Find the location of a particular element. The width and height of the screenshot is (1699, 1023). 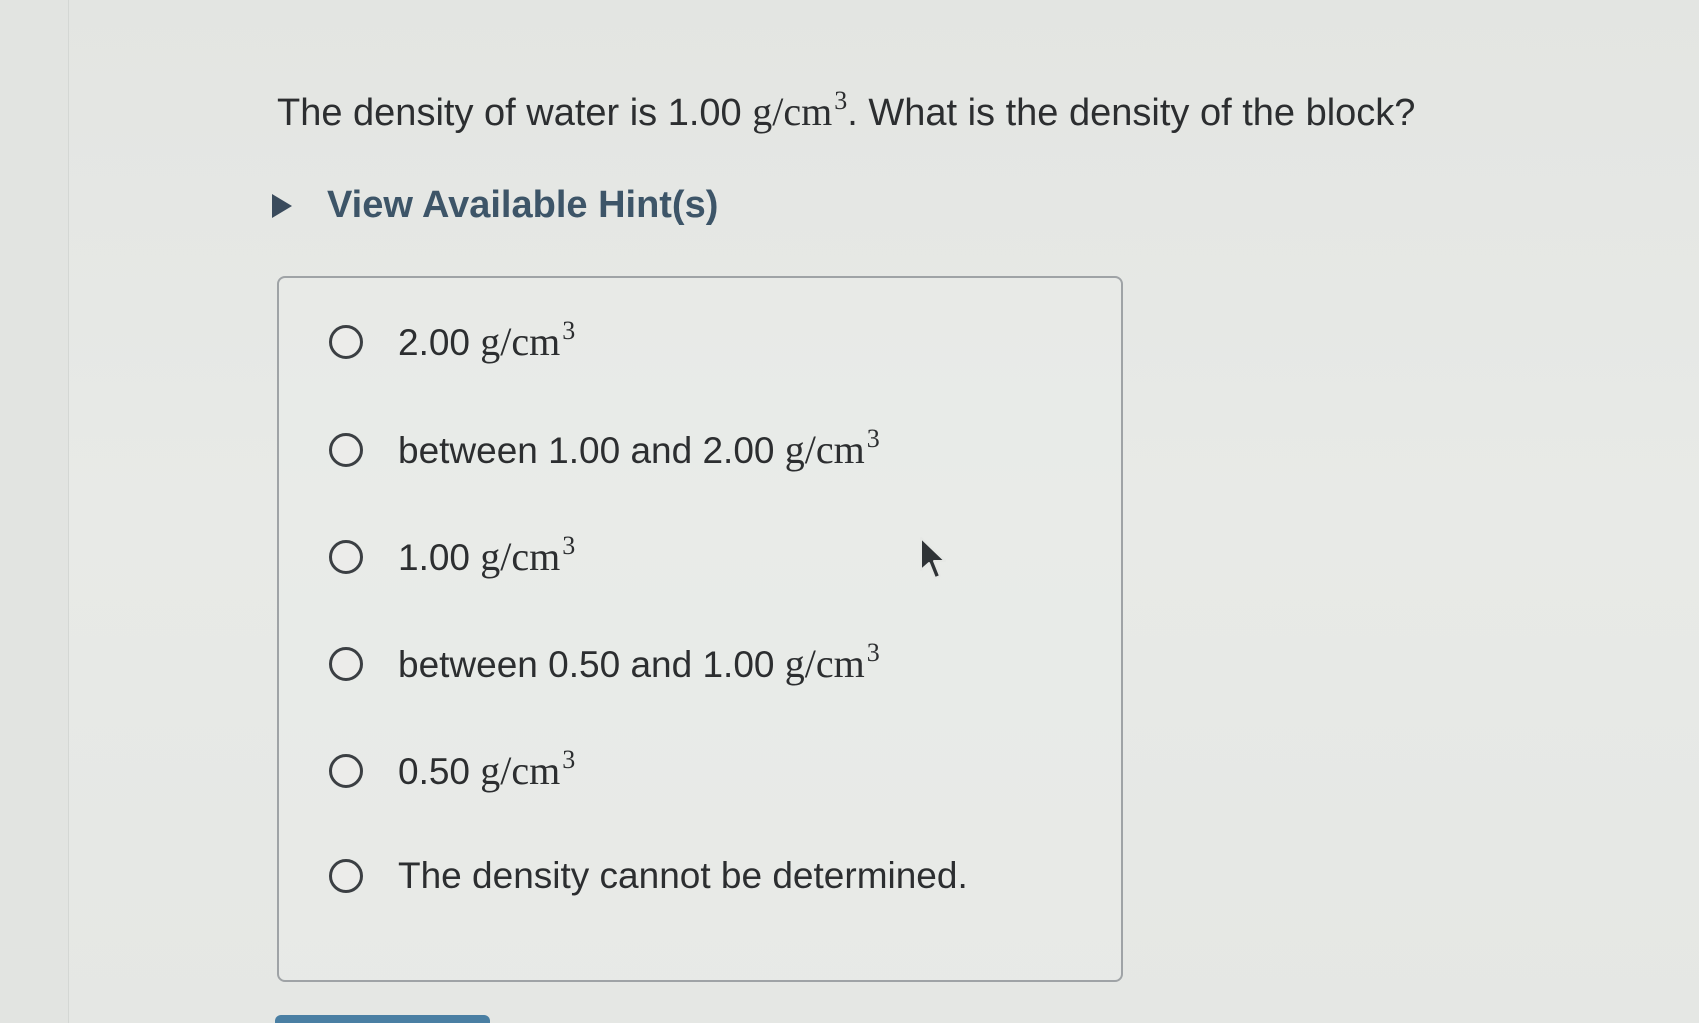

question-unit-base: g/cm is located at coordinates (792, 111).